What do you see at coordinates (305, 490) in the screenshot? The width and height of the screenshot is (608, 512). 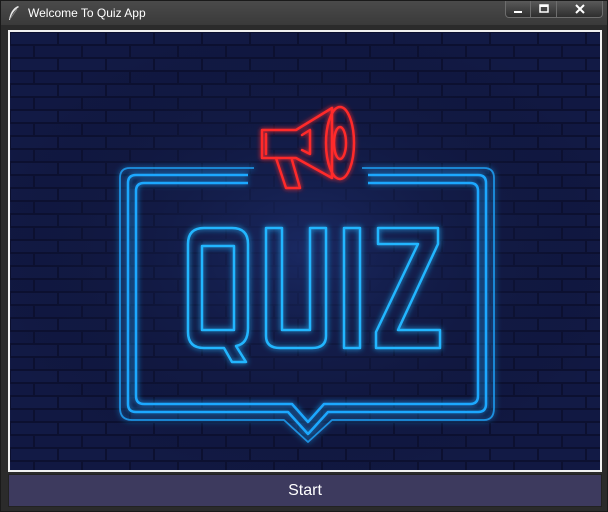 I see `start-button: Start` at bounding box center [305, 490].